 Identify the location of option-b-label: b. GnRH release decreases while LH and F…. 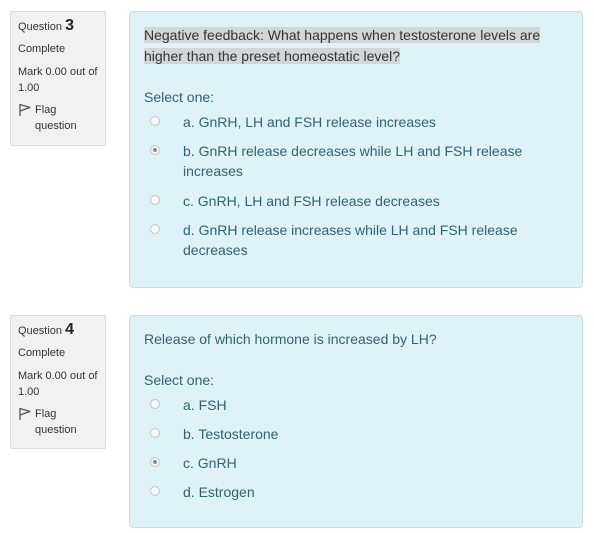
(363, 161).